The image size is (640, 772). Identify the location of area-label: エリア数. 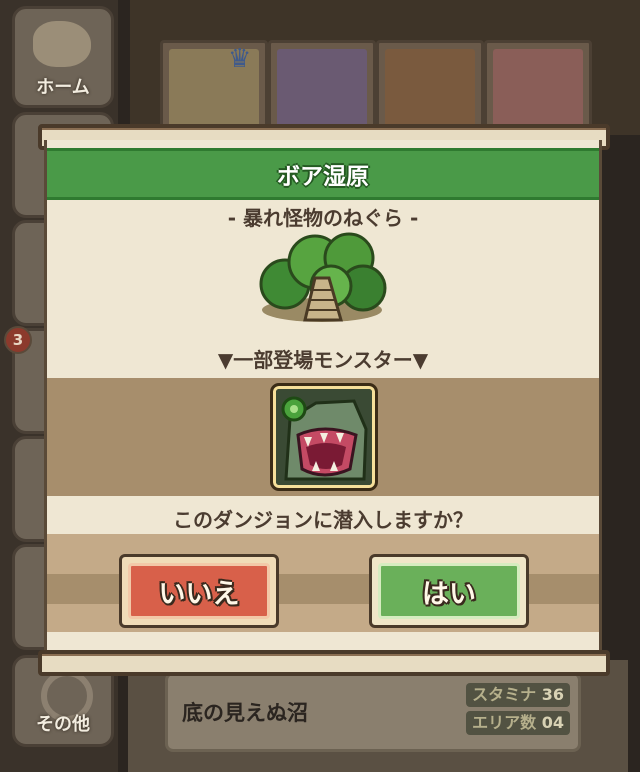
(504, 722).